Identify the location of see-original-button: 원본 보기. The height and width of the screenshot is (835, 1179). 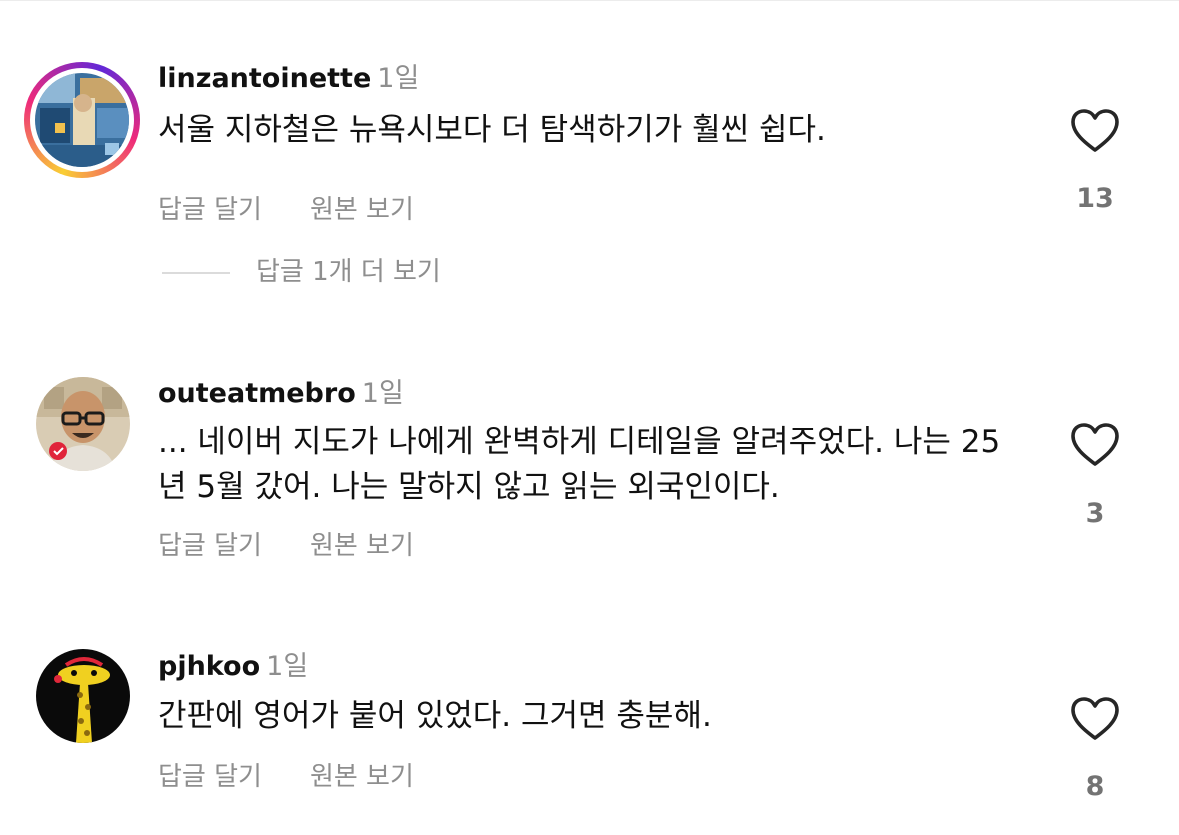
(362, 777).